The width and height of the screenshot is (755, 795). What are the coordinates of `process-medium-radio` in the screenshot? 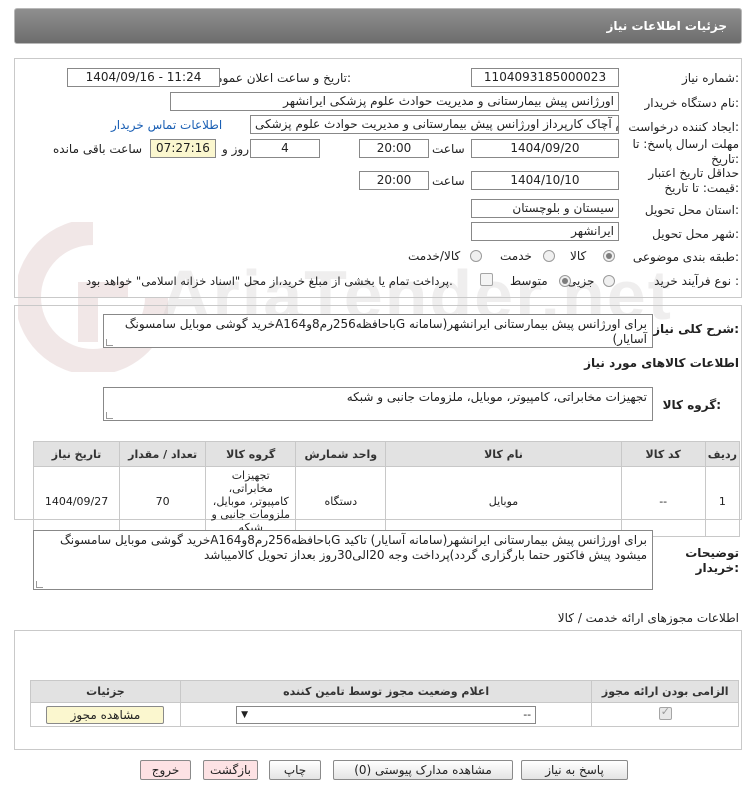 It's located at (565, 281).